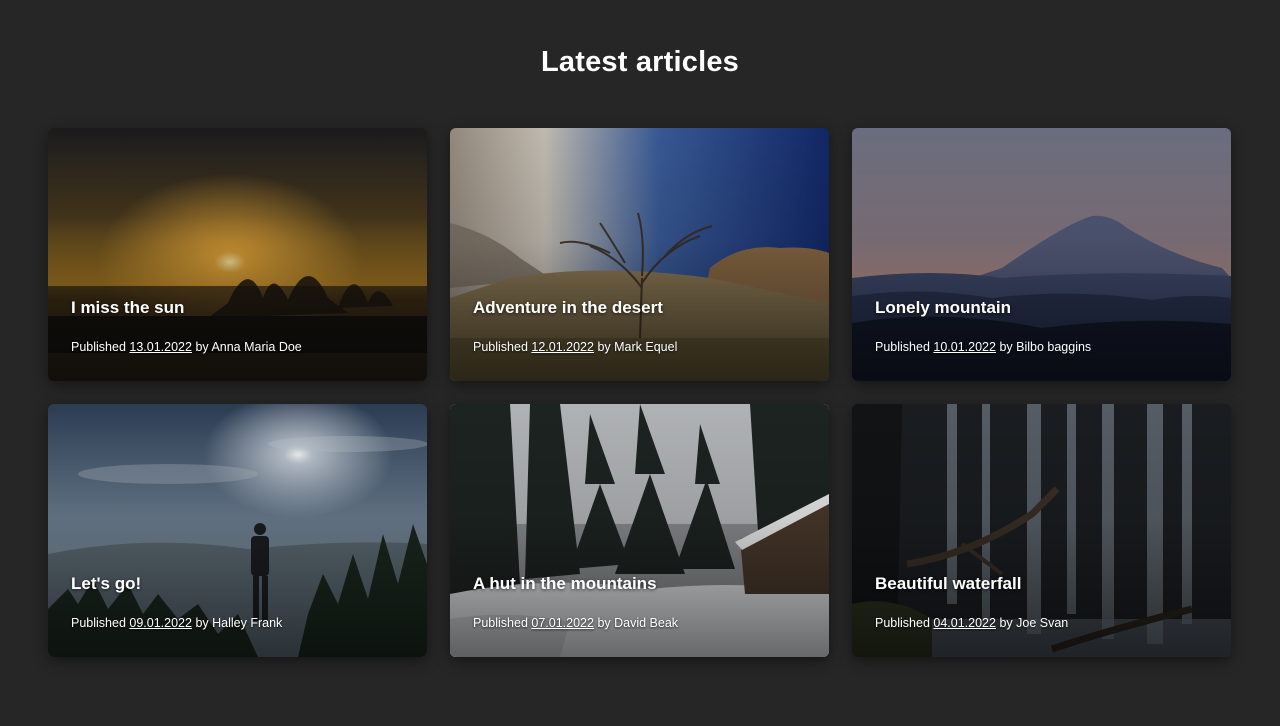 This screenshot has width=1280, height=726. Describe the element at coordinates (562, 623) in the screenshot. I see `article-date-link: 07.01.2022` at that location.